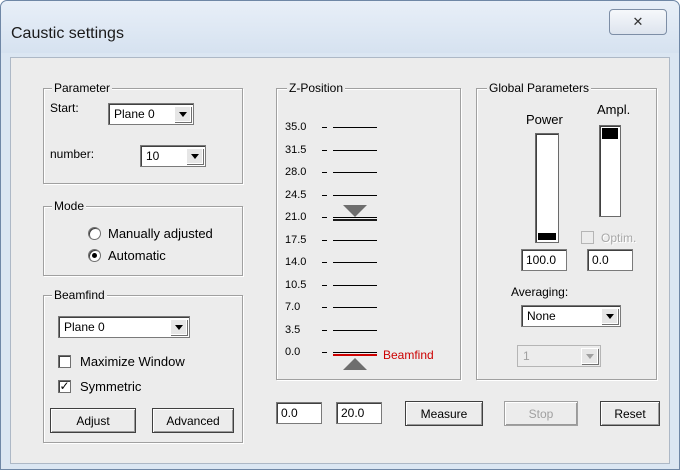 The image size is (680, 470). I want to click on start-plane-value: Plane 0, so click(134, 114).